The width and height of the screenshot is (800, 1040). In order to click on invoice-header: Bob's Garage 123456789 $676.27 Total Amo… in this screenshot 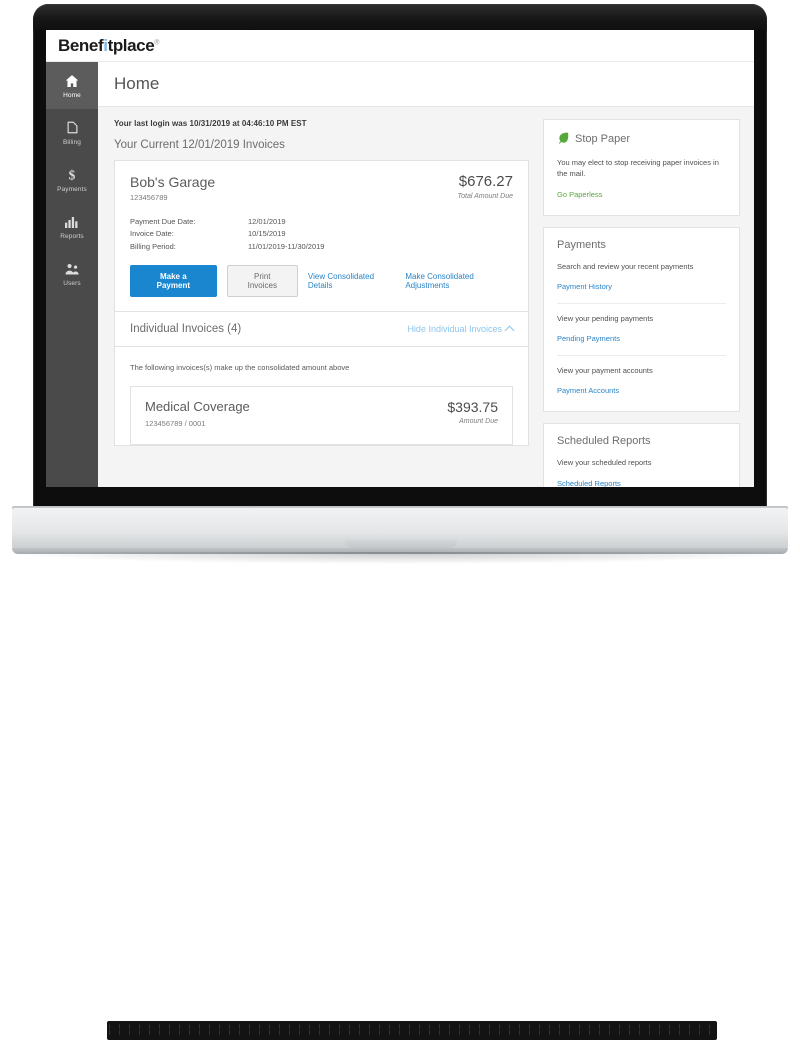, I will do `click(321, 181)`.